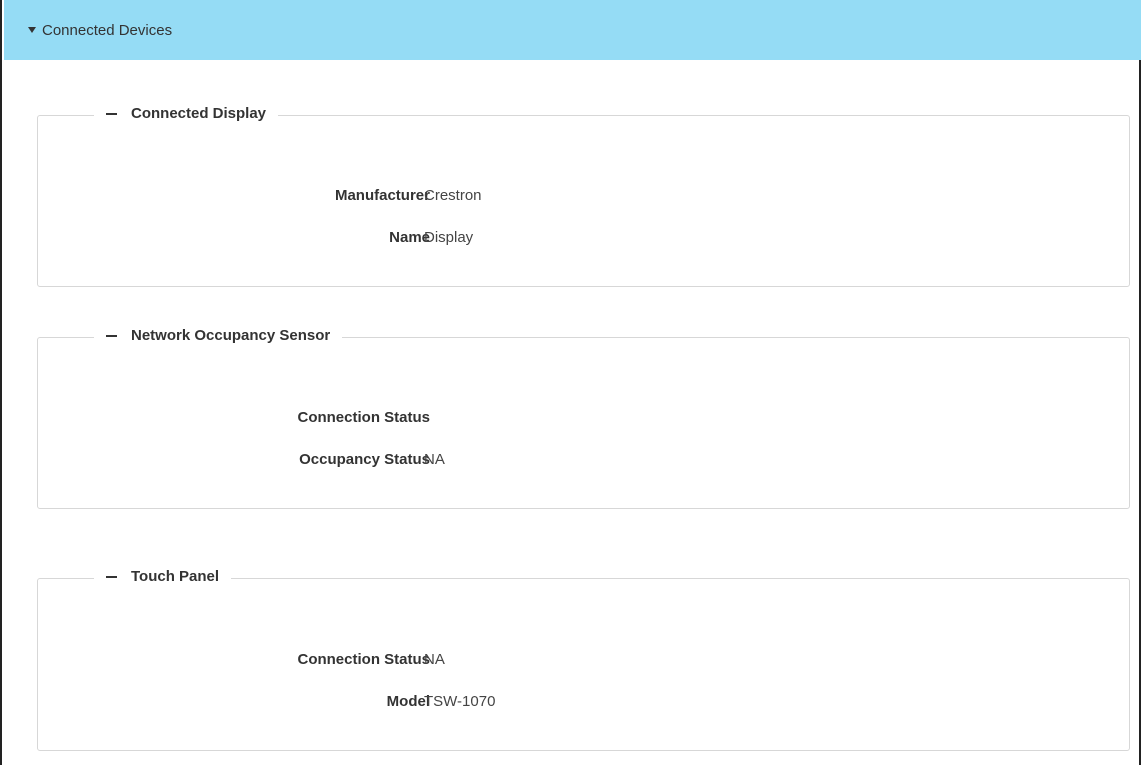  I want to click on connected-display-toggle: Connected Display, so click(186, 113).